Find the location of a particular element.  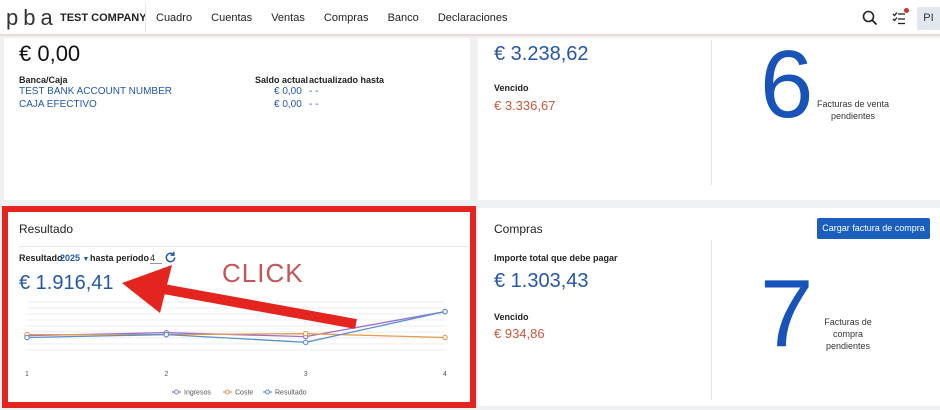

bank-col-updated: actualizado hasta is located at coordinates (347, 80).